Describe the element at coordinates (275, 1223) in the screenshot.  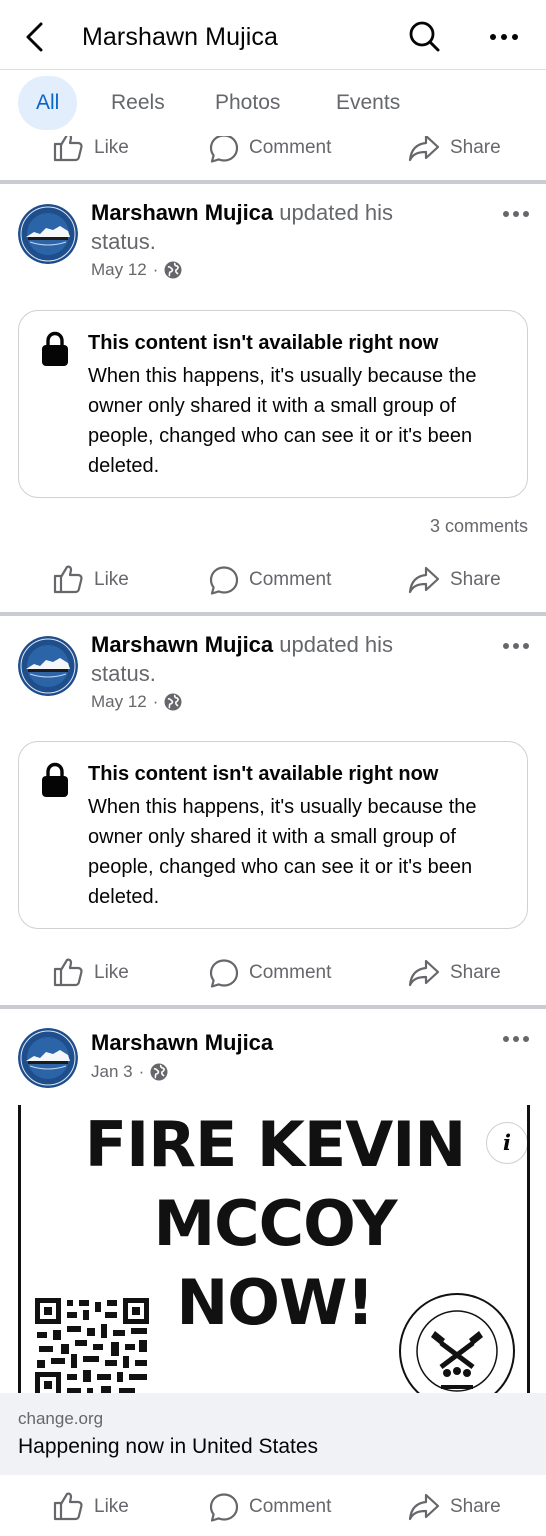
I see `headline-line: MCCOY` at that location.